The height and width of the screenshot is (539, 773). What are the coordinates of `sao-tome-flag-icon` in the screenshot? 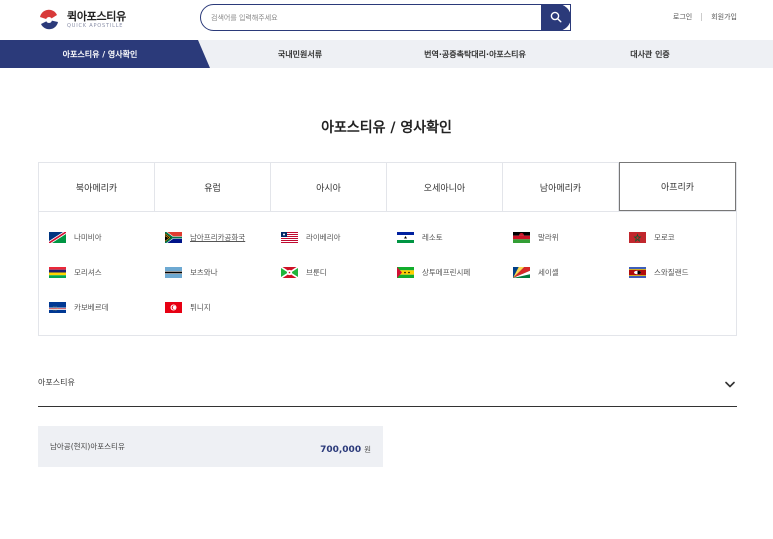 It's located at (405, 272).